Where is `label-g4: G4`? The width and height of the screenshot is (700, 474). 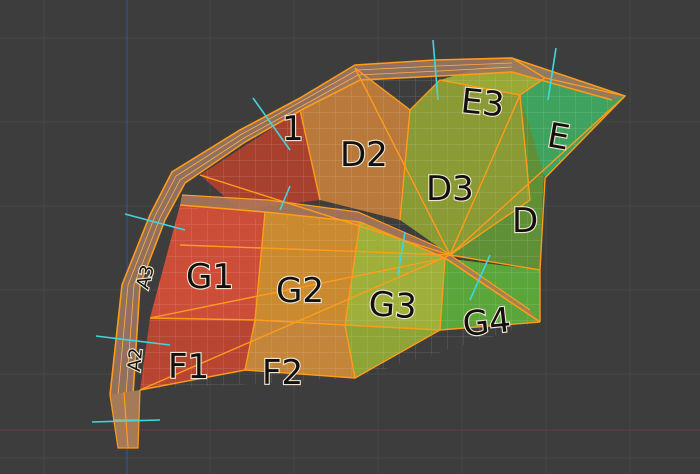
label-g4: G4 is located at coordinates (487, 322).